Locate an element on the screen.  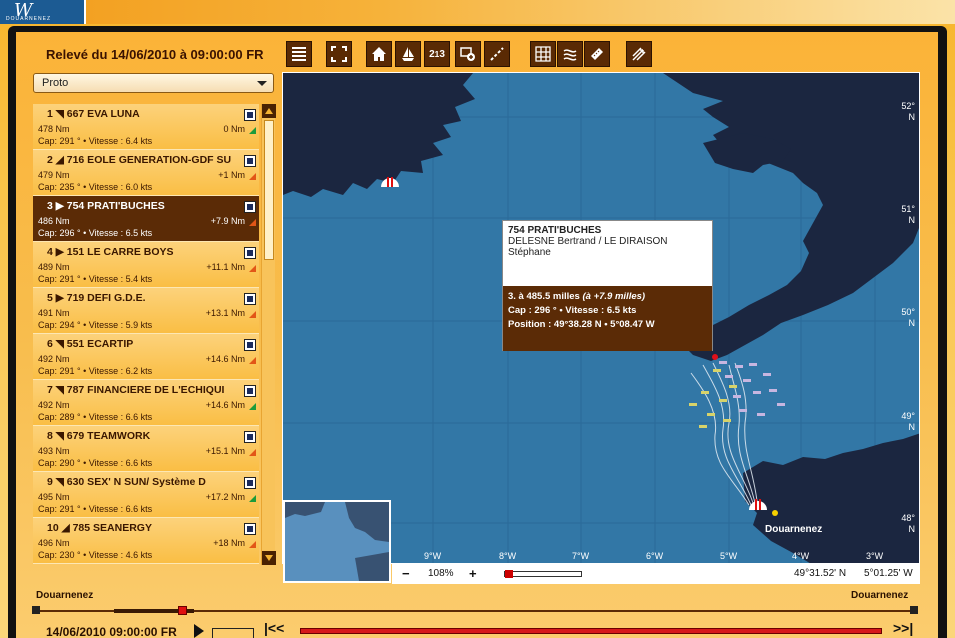
boat-cap-speed: Cap: 294 ° • Vitesse : 5.9 kts is located at coordinates (95, 325).